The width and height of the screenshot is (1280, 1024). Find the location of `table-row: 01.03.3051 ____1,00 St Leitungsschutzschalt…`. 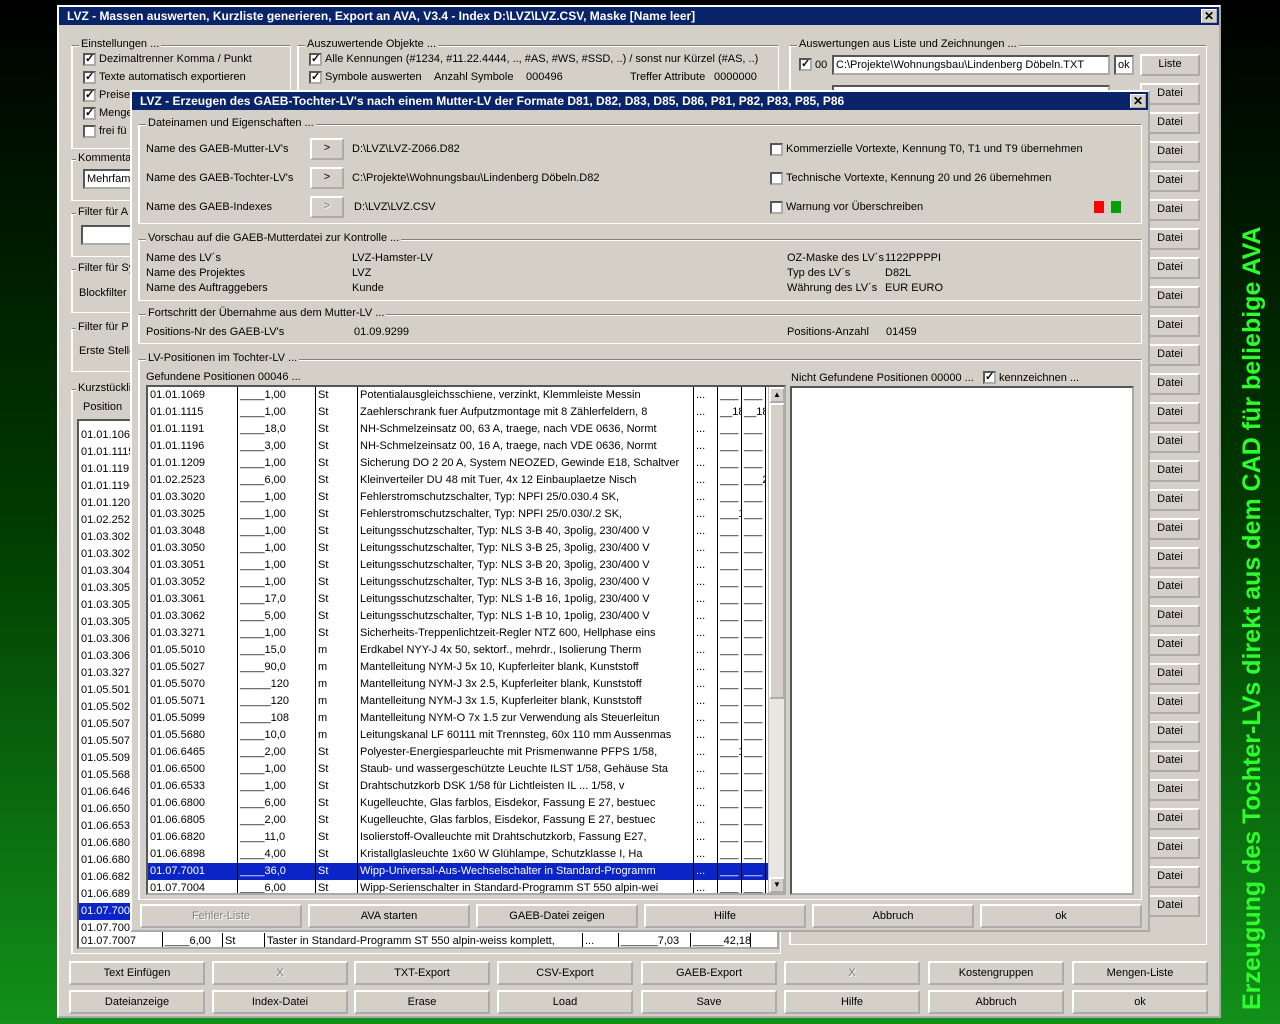

table-row: 01.03.3051 ____1,00 St Leitungsschutzschalt… is located at coordinates (466, 565).